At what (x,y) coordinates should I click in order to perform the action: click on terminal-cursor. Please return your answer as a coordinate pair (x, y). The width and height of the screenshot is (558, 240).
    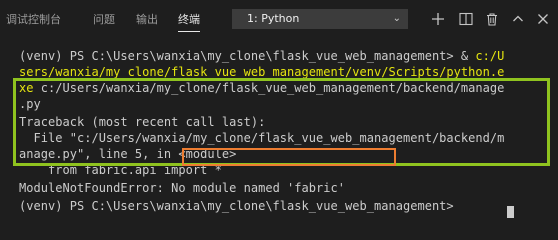
    Looking at the image, I should click on (510, 212).